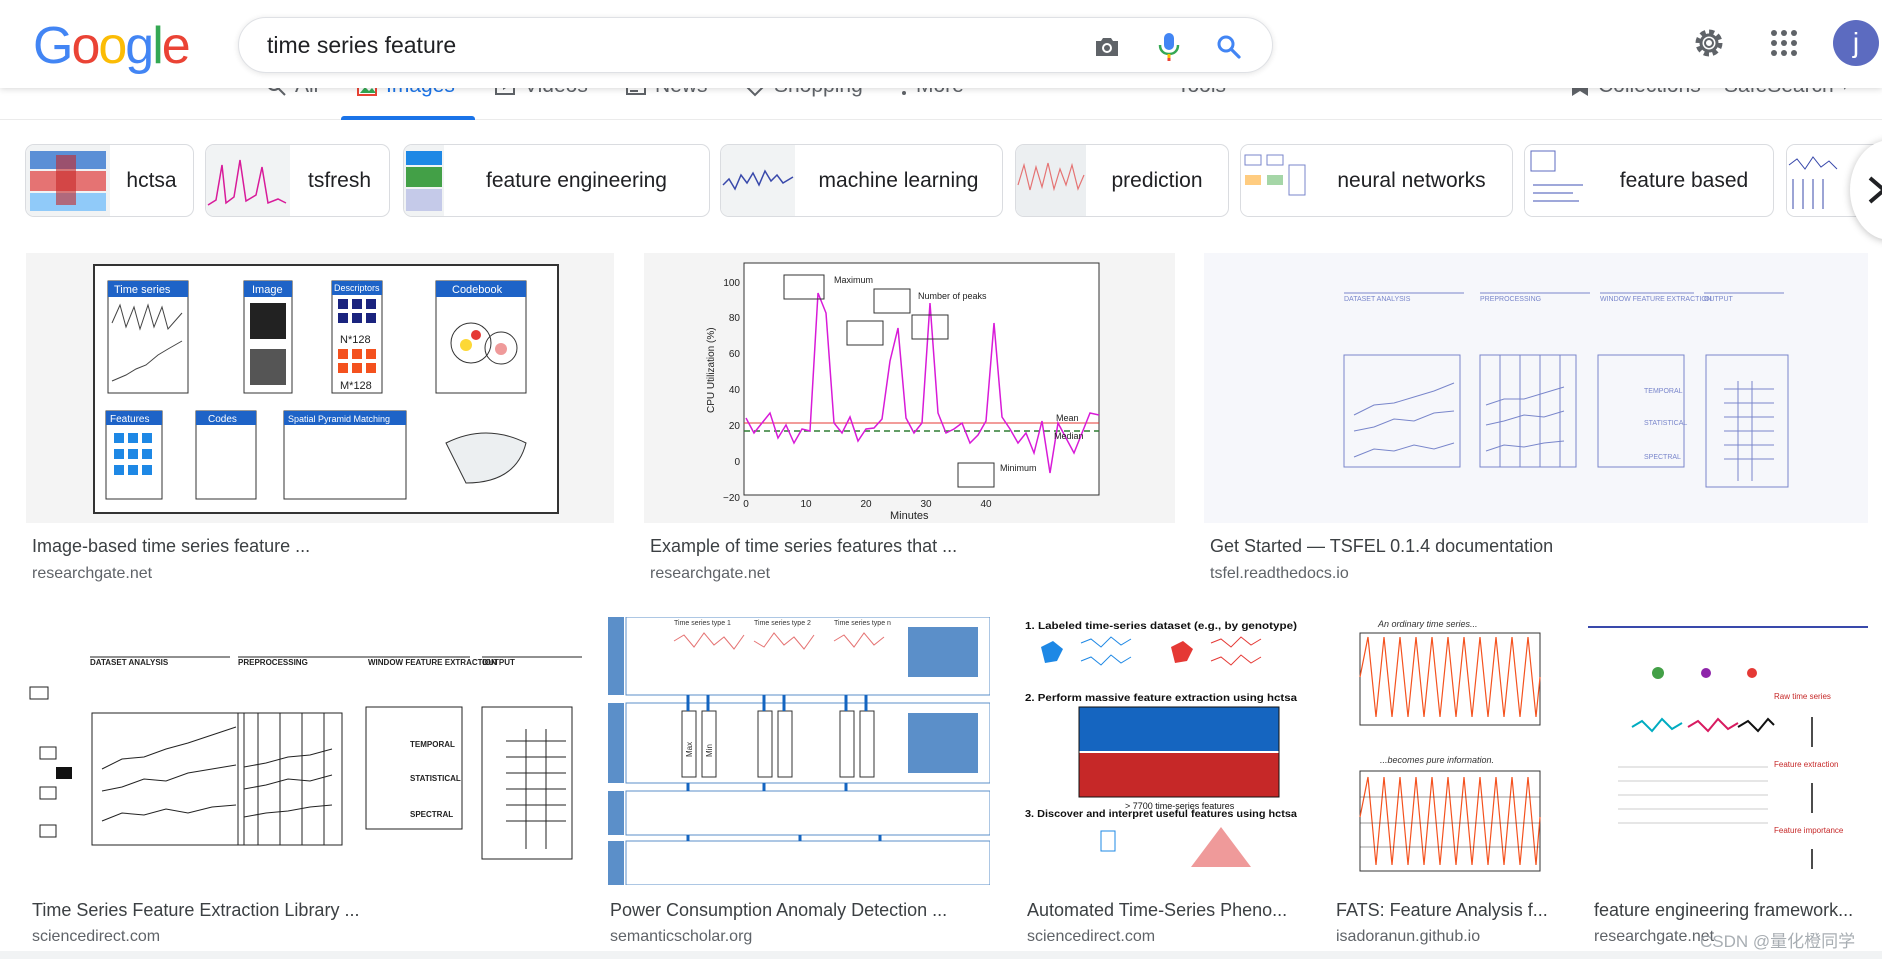 The image size is (1882, 959). What do you see at coordinates (941, 955) in the screenshot?
I see `horizontal-scrollbar` at bounding box center [941, 955].